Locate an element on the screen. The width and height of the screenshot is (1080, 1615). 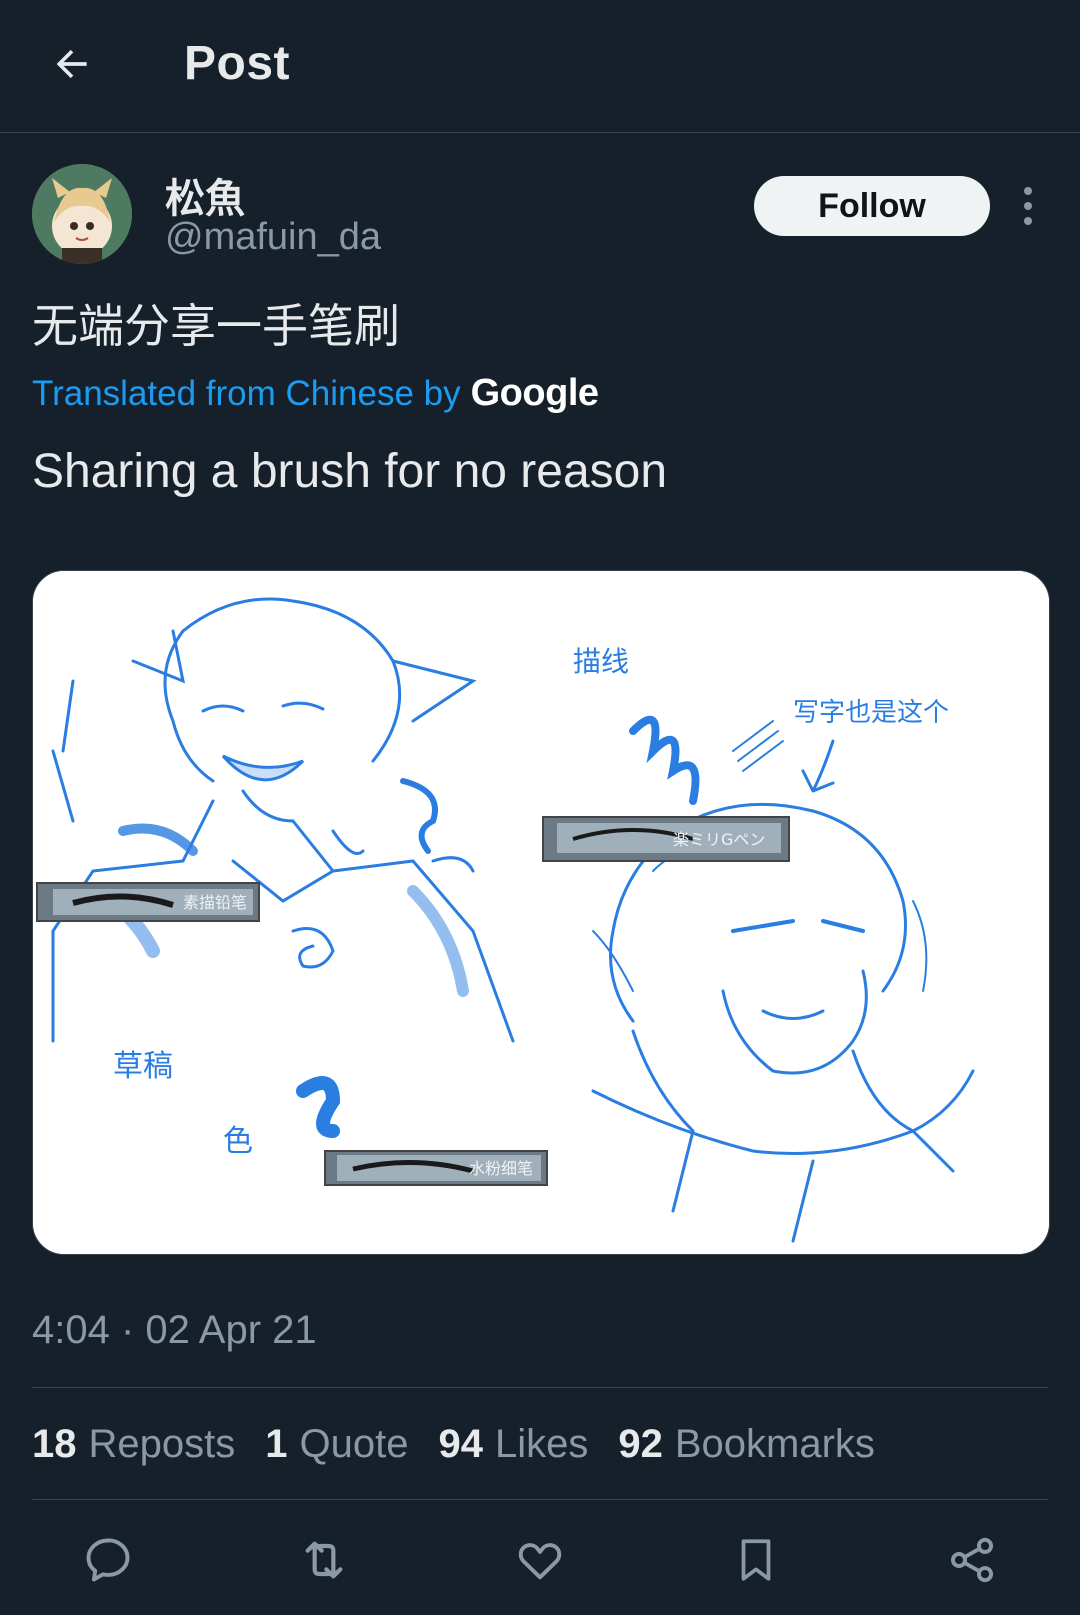
reply-icon is located at coordinates (108, 1560).